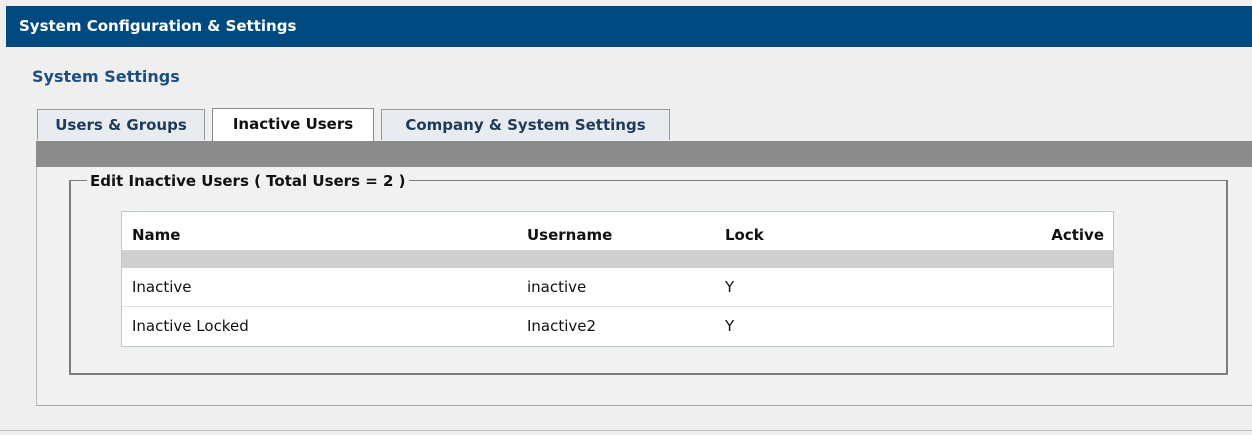  I want to click on tab-content-header-bar, so click(644, 154).